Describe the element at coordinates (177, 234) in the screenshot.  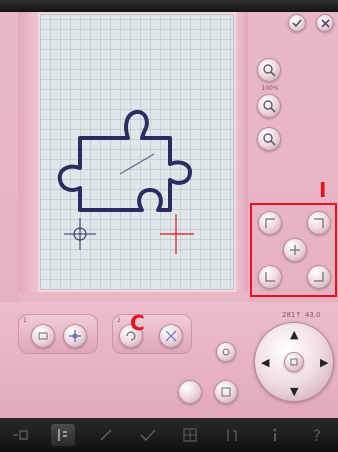
I see `corner-crosshair` at that location.